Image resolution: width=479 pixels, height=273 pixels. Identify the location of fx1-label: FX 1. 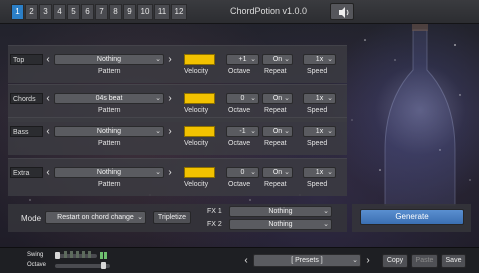
(214, 211).